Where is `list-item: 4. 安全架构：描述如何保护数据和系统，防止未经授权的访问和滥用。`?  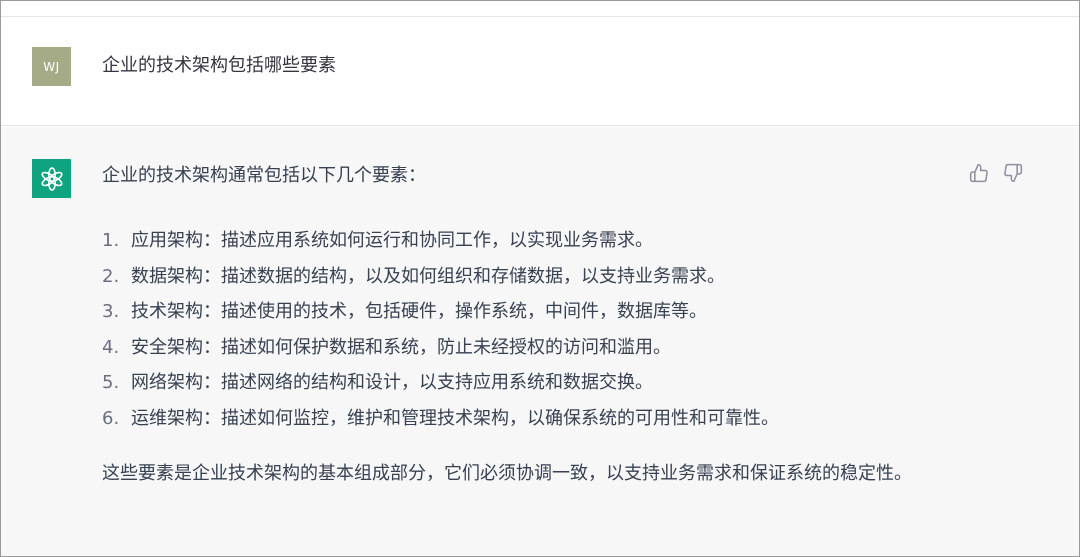
list-item: 4. 安全架构：描述如何保护数据和系统，防止未经授权的访问和滥用。 is located at coordinates (532, 348).